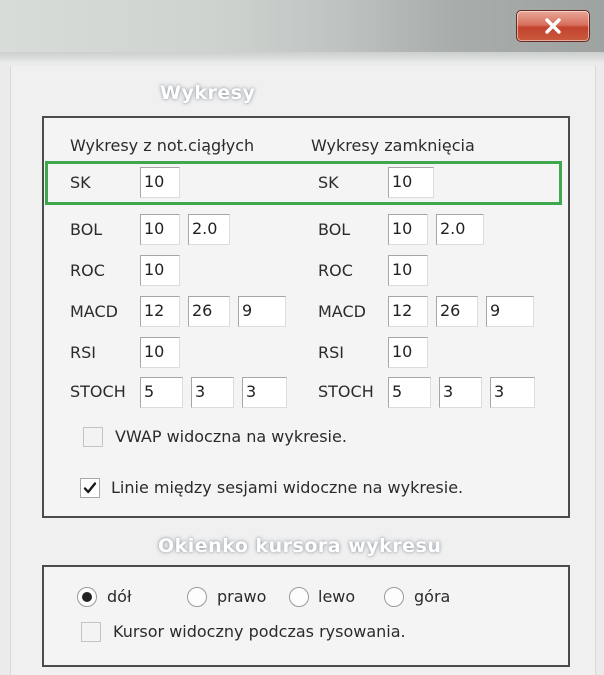 The width and height of the screenshot is (604, 675). What do you see at coordinates (432, 596) in the screenshot?
I see `radio-top-label: góra` at bounding box center [432, 596].